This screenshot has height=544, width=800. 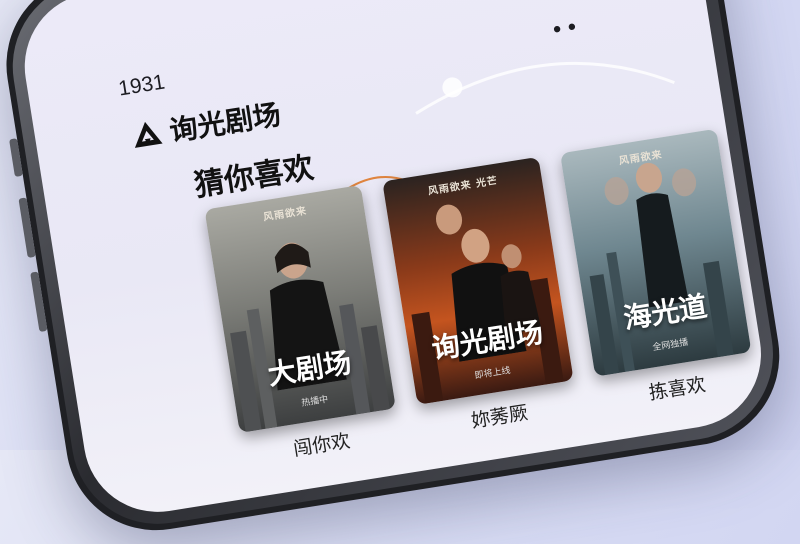 What do you see at coordinates (771, 322) in the screenshot?
I see `poster-subtitle` at bounding box center [771, 322].